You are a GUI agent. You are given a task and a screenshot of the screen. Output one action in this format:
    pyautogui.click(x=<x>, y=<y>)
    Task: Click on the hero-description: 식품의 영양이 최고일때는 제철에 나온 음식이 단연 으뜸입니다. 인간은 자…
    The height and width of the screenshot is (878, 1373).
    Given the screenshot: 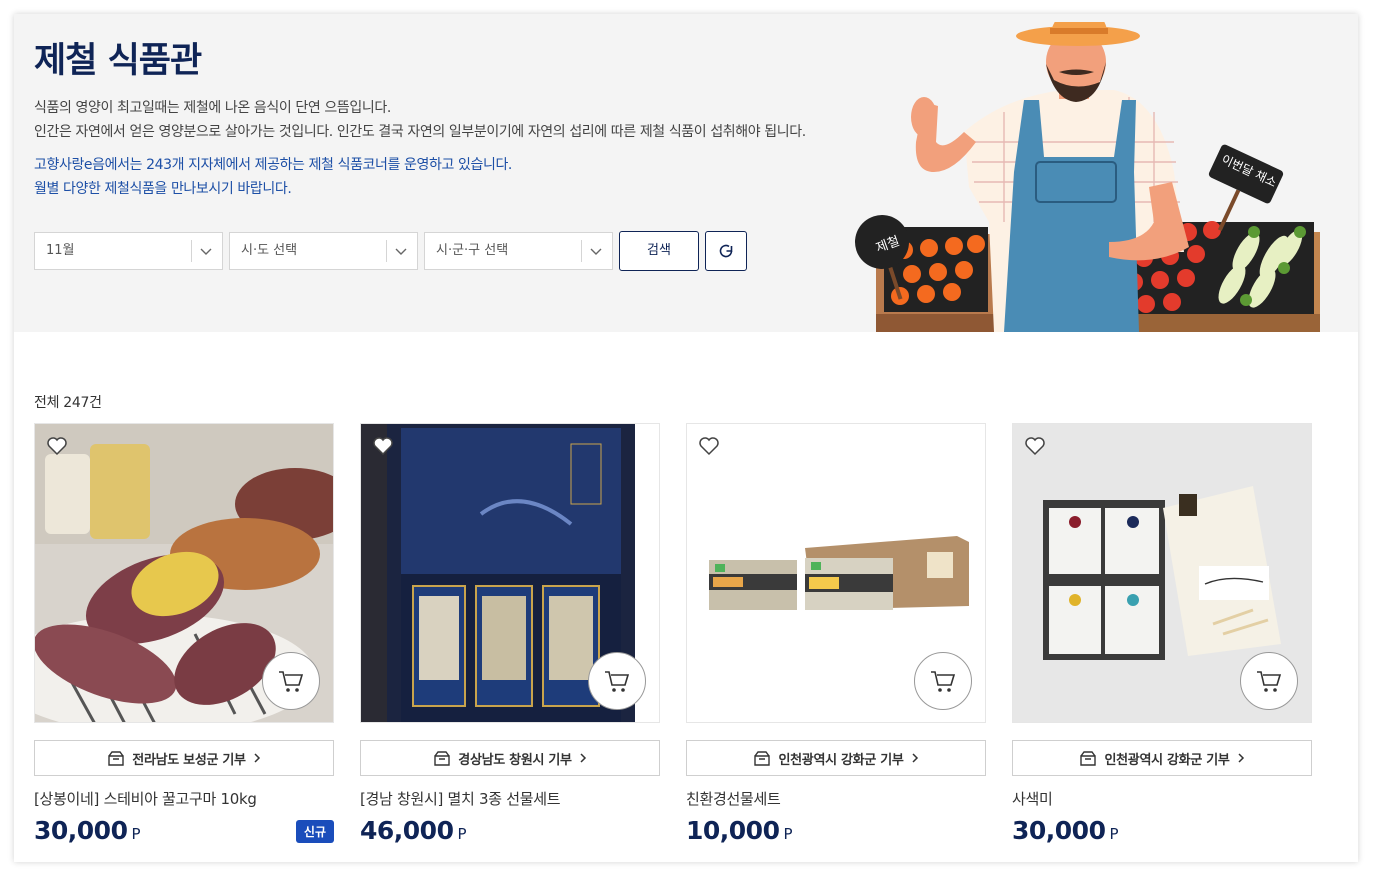 What is the action you would take?
    pyautogui.click(x=420, y=120)
    